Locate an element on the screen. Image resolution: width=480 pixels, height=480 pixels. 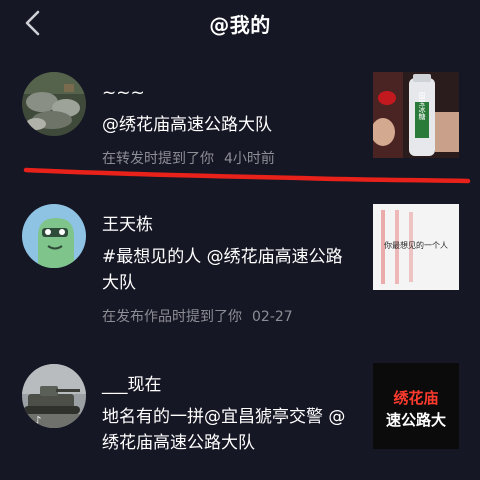
notification-content: #最想见的人 @绣花庙高速公路大队 is located at coordinates (222, 270).